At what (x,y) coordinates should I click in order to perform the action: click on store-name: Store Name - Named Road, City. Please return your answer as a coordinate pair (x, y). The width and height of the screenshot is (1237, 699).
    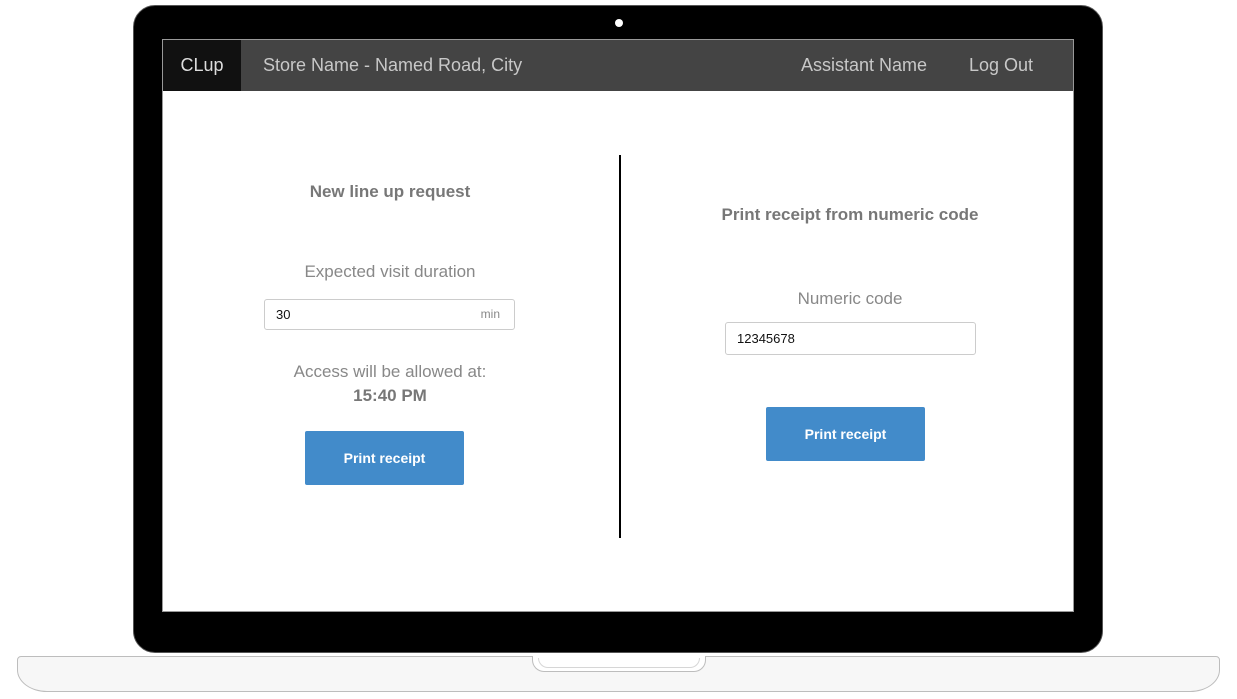
    Looking at the image, I should click on (393, 65).